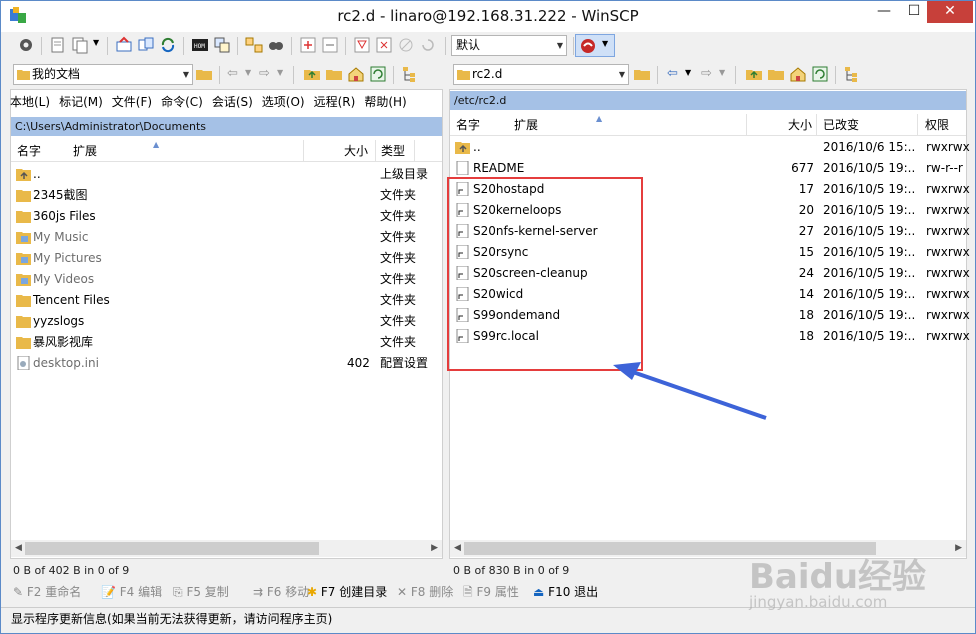 Image resolution: width=976 pixels, height=634 pixels. Describe the element at coordinates (37, 174) in the screenshot. I see `file-name: ..` at that location.